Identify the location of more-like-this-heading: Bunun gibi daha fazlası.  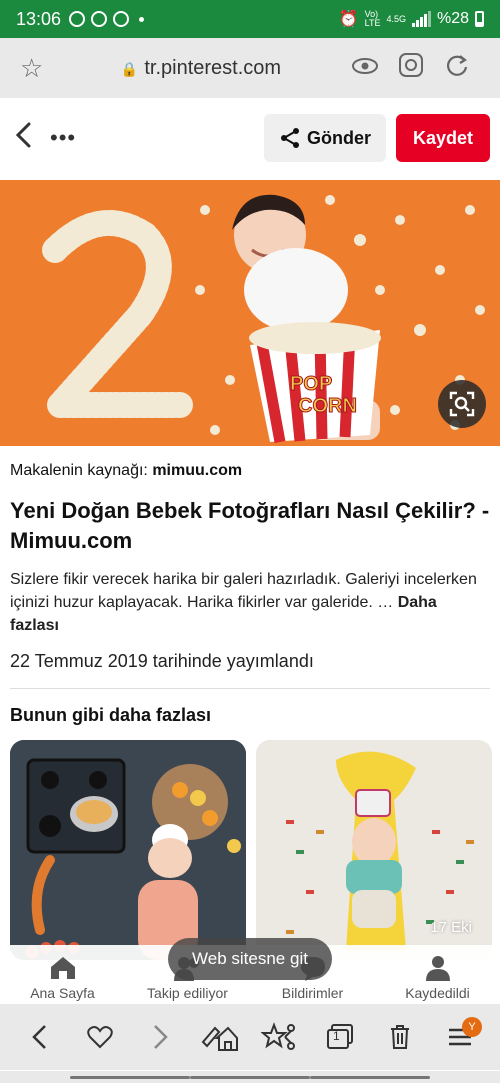
(111, 715).